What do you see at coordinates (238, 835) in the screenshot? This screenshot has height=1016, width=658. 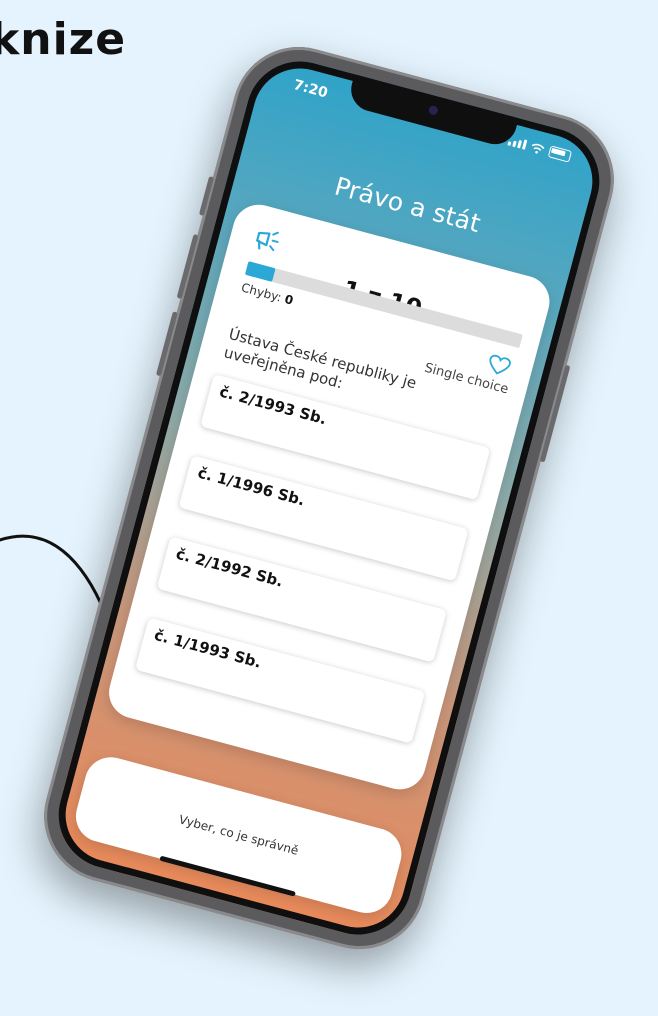 I see `hint-text: Vyber, co je správně` at bounding box center [238, 835].